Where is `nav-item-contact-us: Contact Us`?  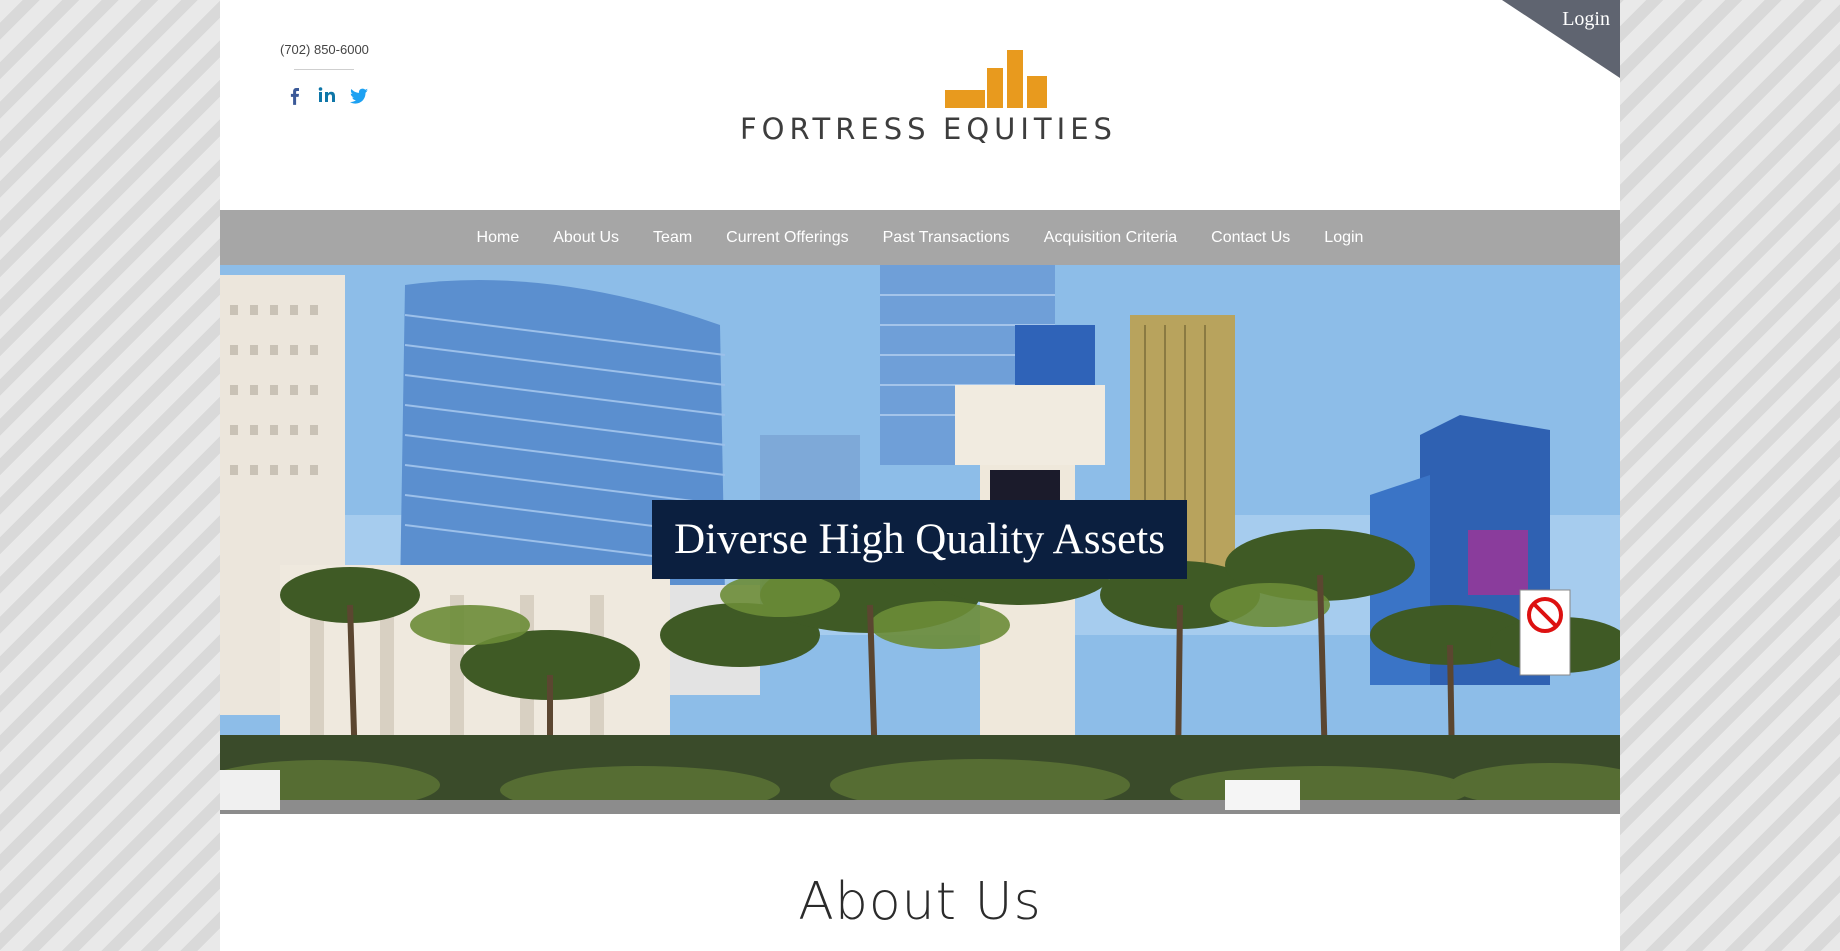 nav-item-contact-us: Contact Us is located at coordinates (1250, 237).